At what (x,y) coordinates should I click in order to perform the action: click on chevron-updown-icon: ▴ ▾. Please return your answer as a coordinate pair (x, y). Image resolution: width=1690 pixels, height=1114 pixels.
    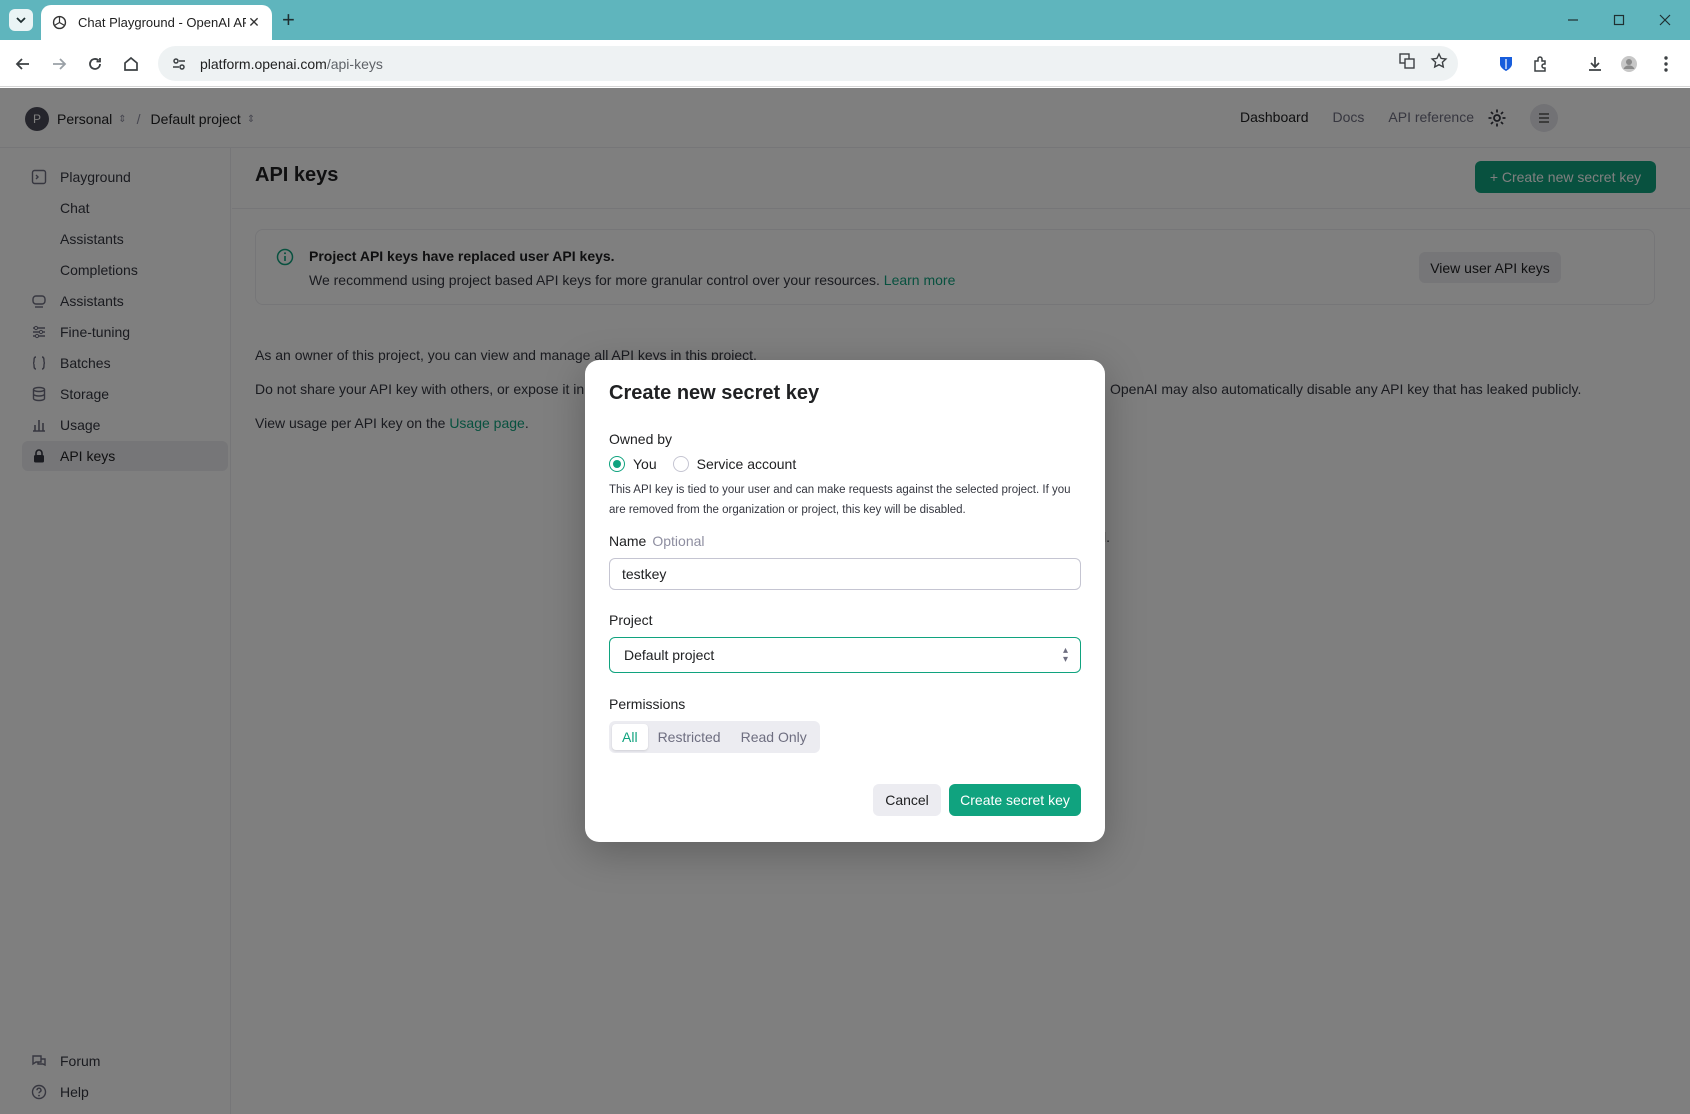
    Looking at the image, I should click on (1065, 655).